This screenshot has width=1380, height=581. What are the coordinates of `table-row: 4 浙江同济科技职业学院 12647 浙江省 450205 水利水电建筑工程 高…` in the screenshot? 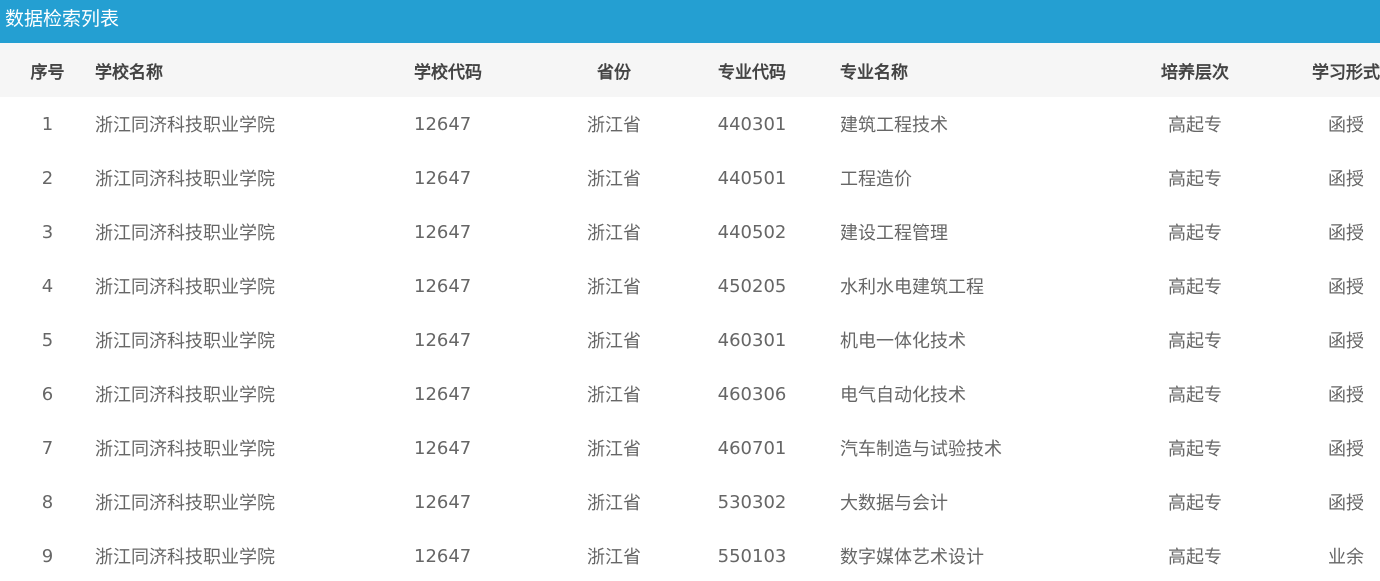 It's located at (690, 286).